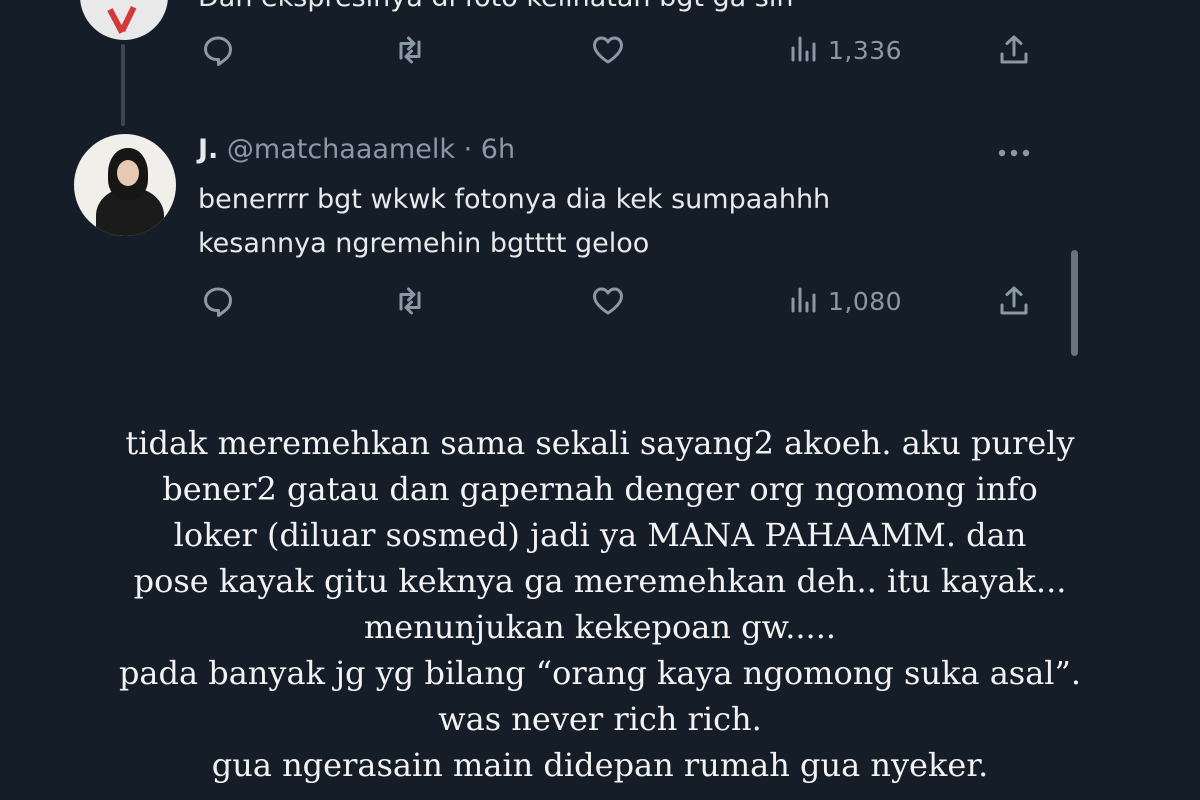 The height and width of the screenshot is (800, 1200). I want to click on timestamp: 6h, so click(498, 149).